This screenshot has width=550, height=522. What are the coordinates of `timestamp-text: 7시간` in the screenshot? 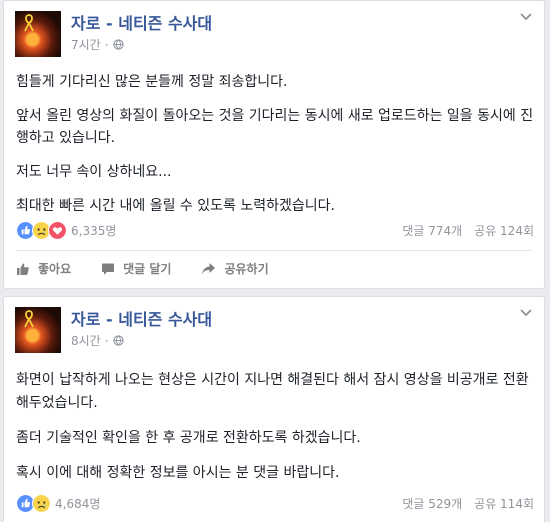 It's located at (86, 44).